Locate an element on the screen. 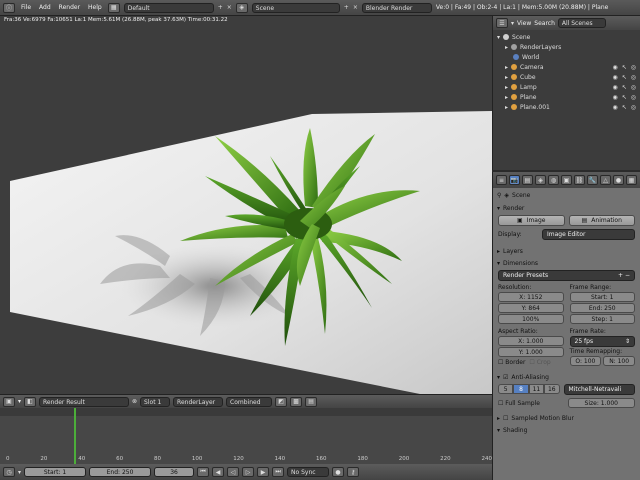  screen-layout-icon: ▦ is located at coordinates (113, 7).